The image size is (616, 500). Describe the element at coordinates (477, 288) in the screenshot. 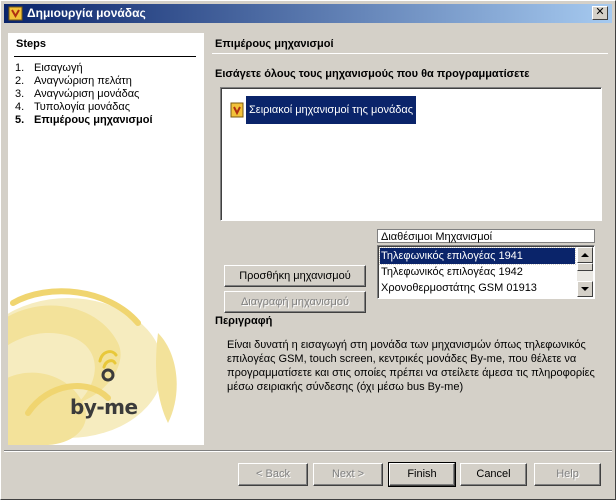

I see `list-item: Χρονοθερμοστάτης GSM 01913` at that location.